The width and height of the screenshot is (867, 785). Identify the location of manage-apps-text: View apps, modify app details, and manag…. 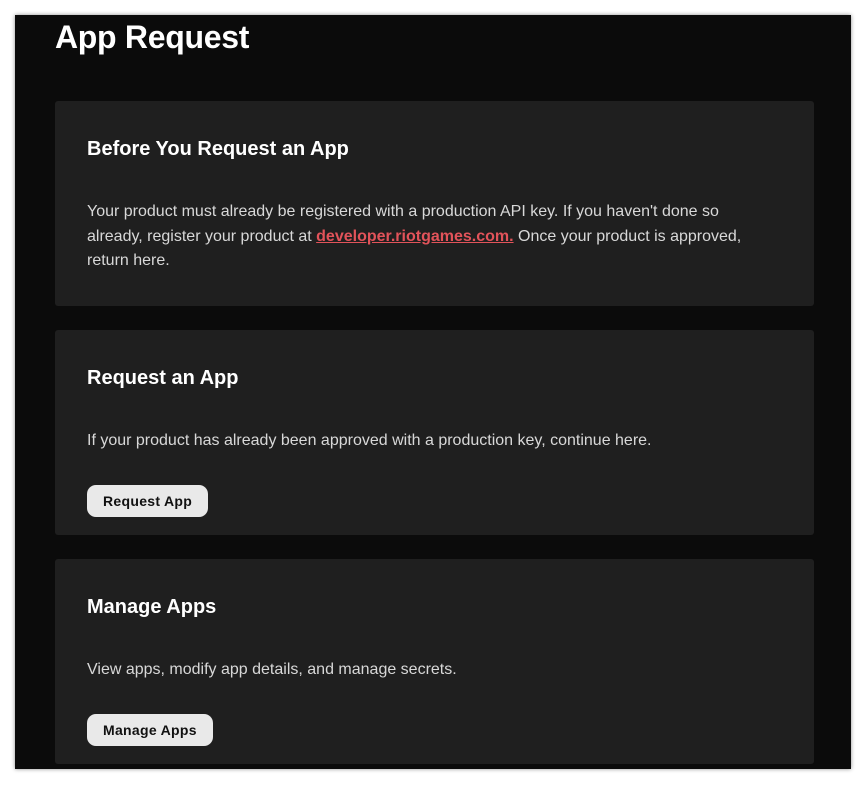
(272, 669).